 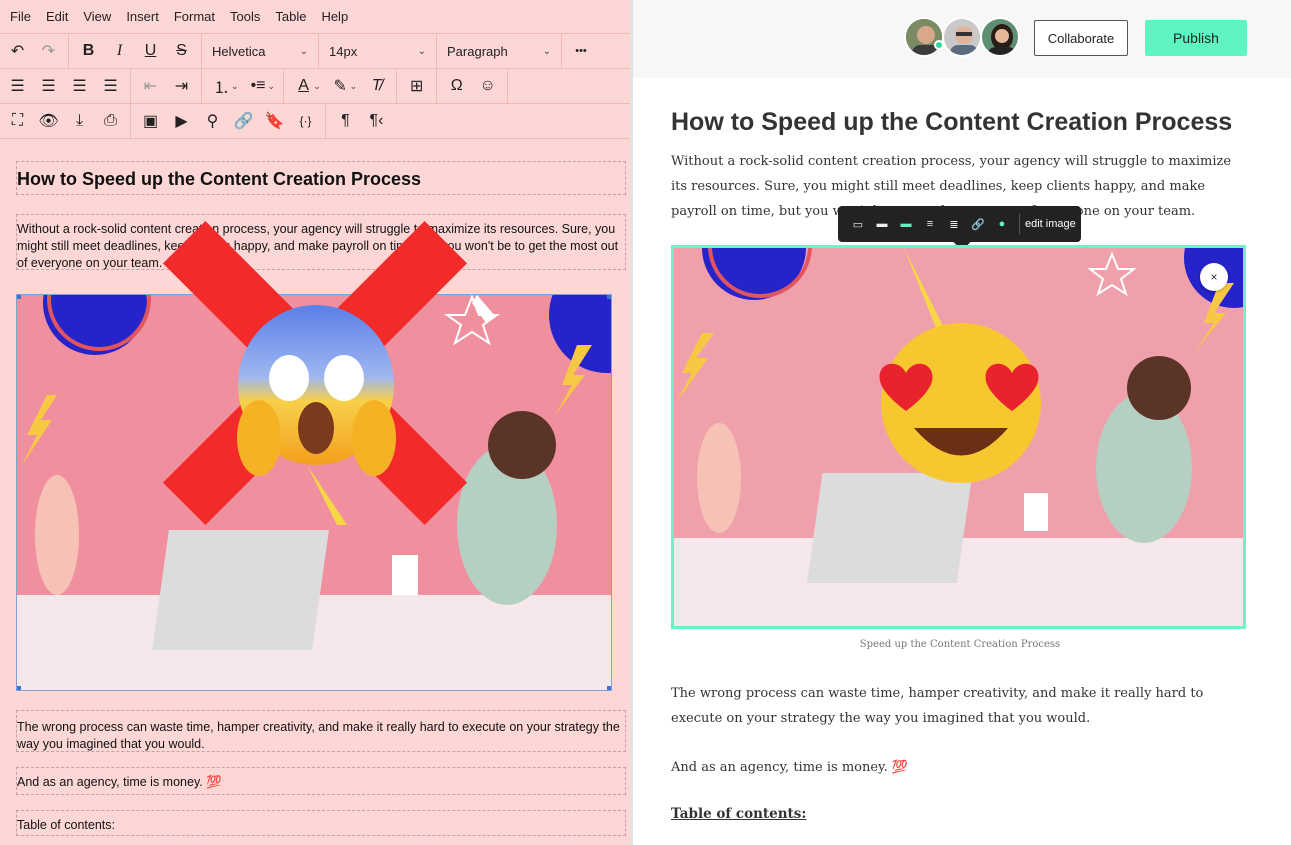 I want to click on clear-formatting-icon: T̸, so click(x=376, y=86).